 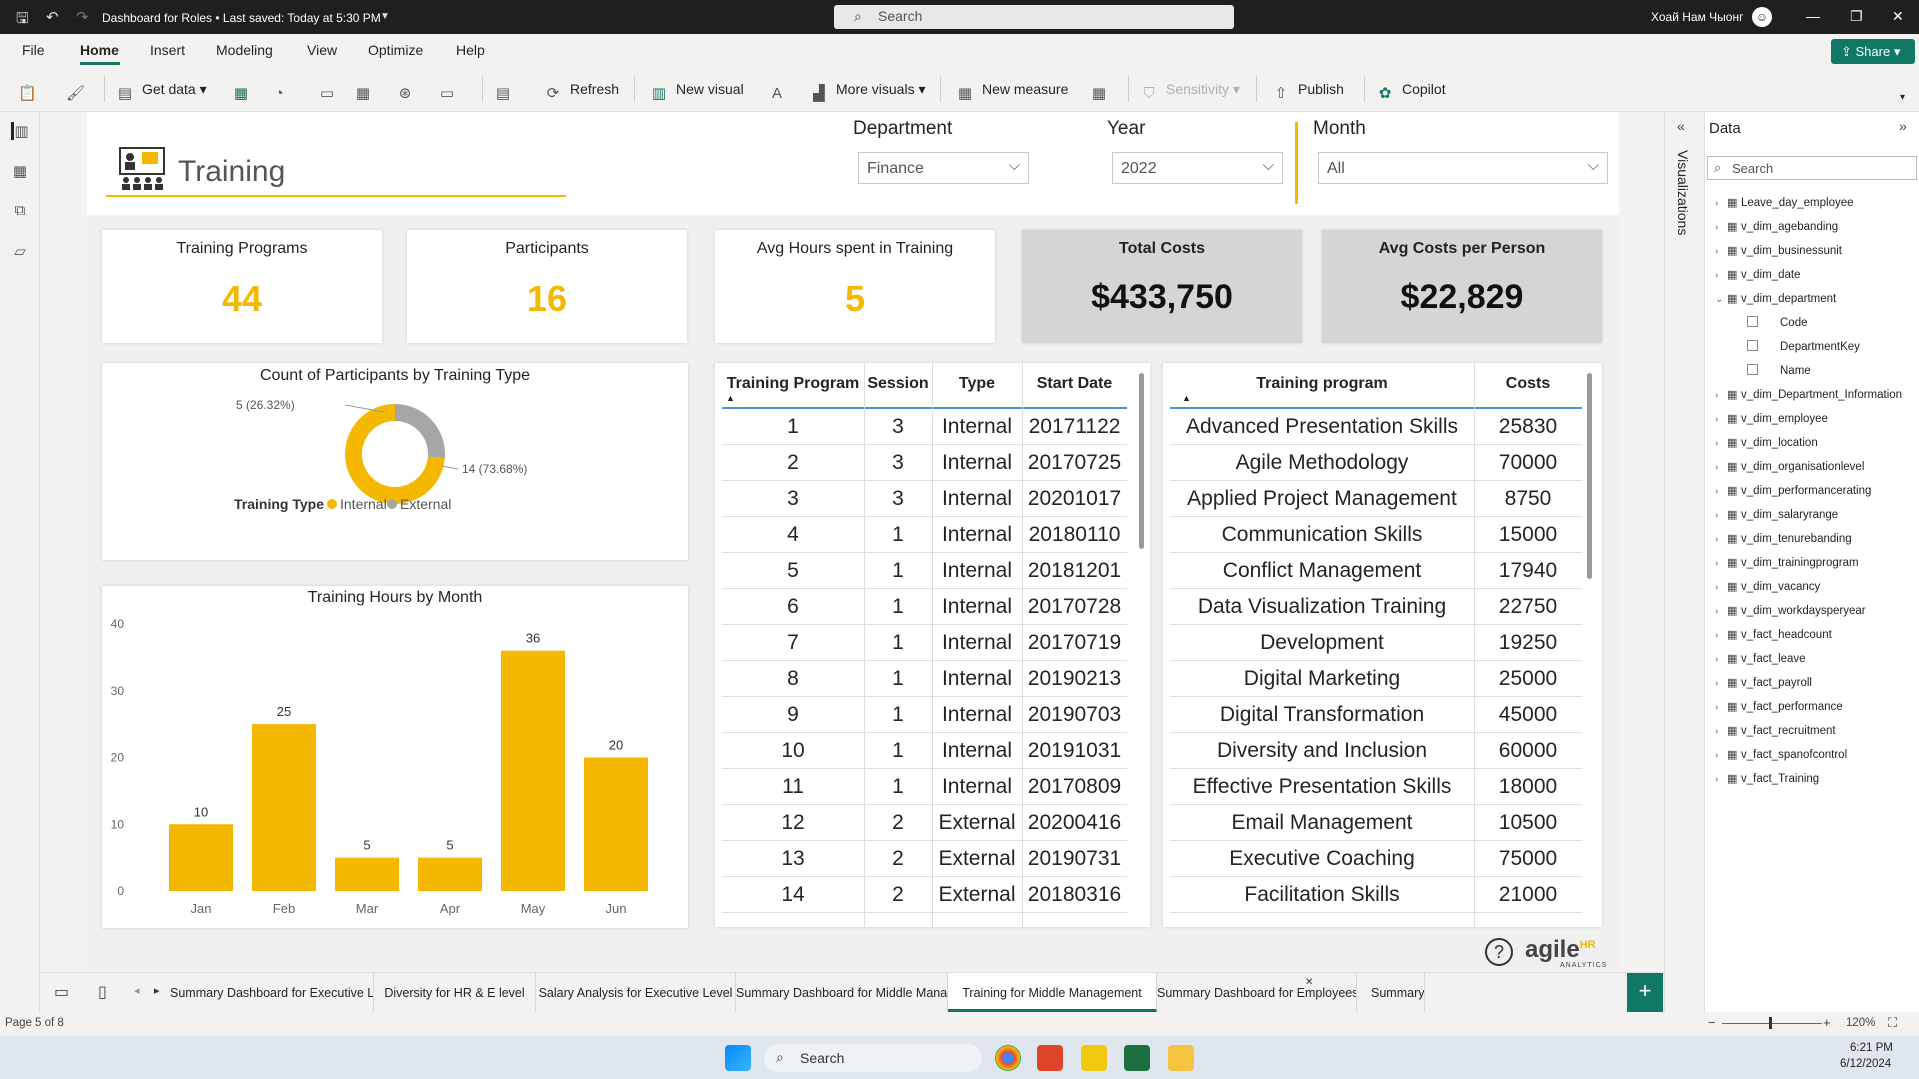 I want to click on title-search-box: ⌕ Search, so click(x=1034, y=17).